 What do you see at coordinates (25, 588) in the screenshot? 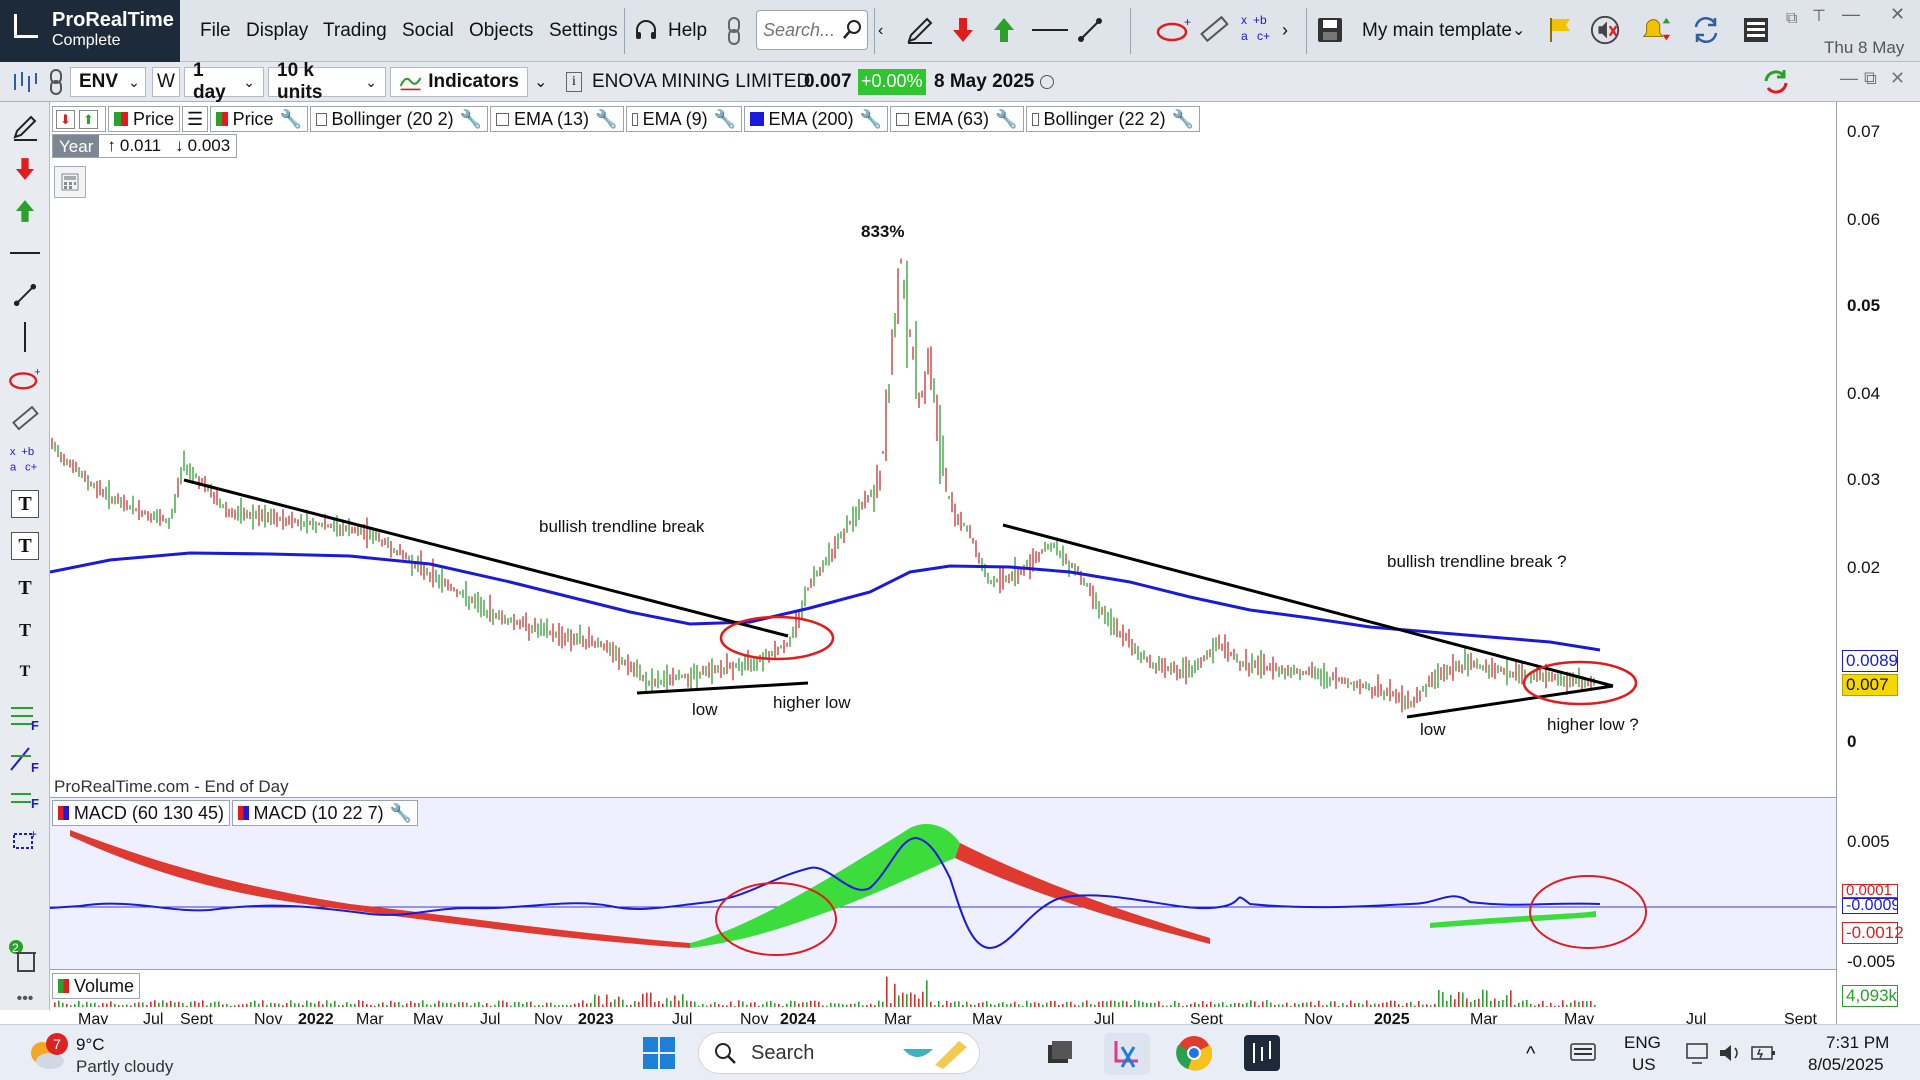
I see `text-tool-icon: T` at bounding box center [25, 588].